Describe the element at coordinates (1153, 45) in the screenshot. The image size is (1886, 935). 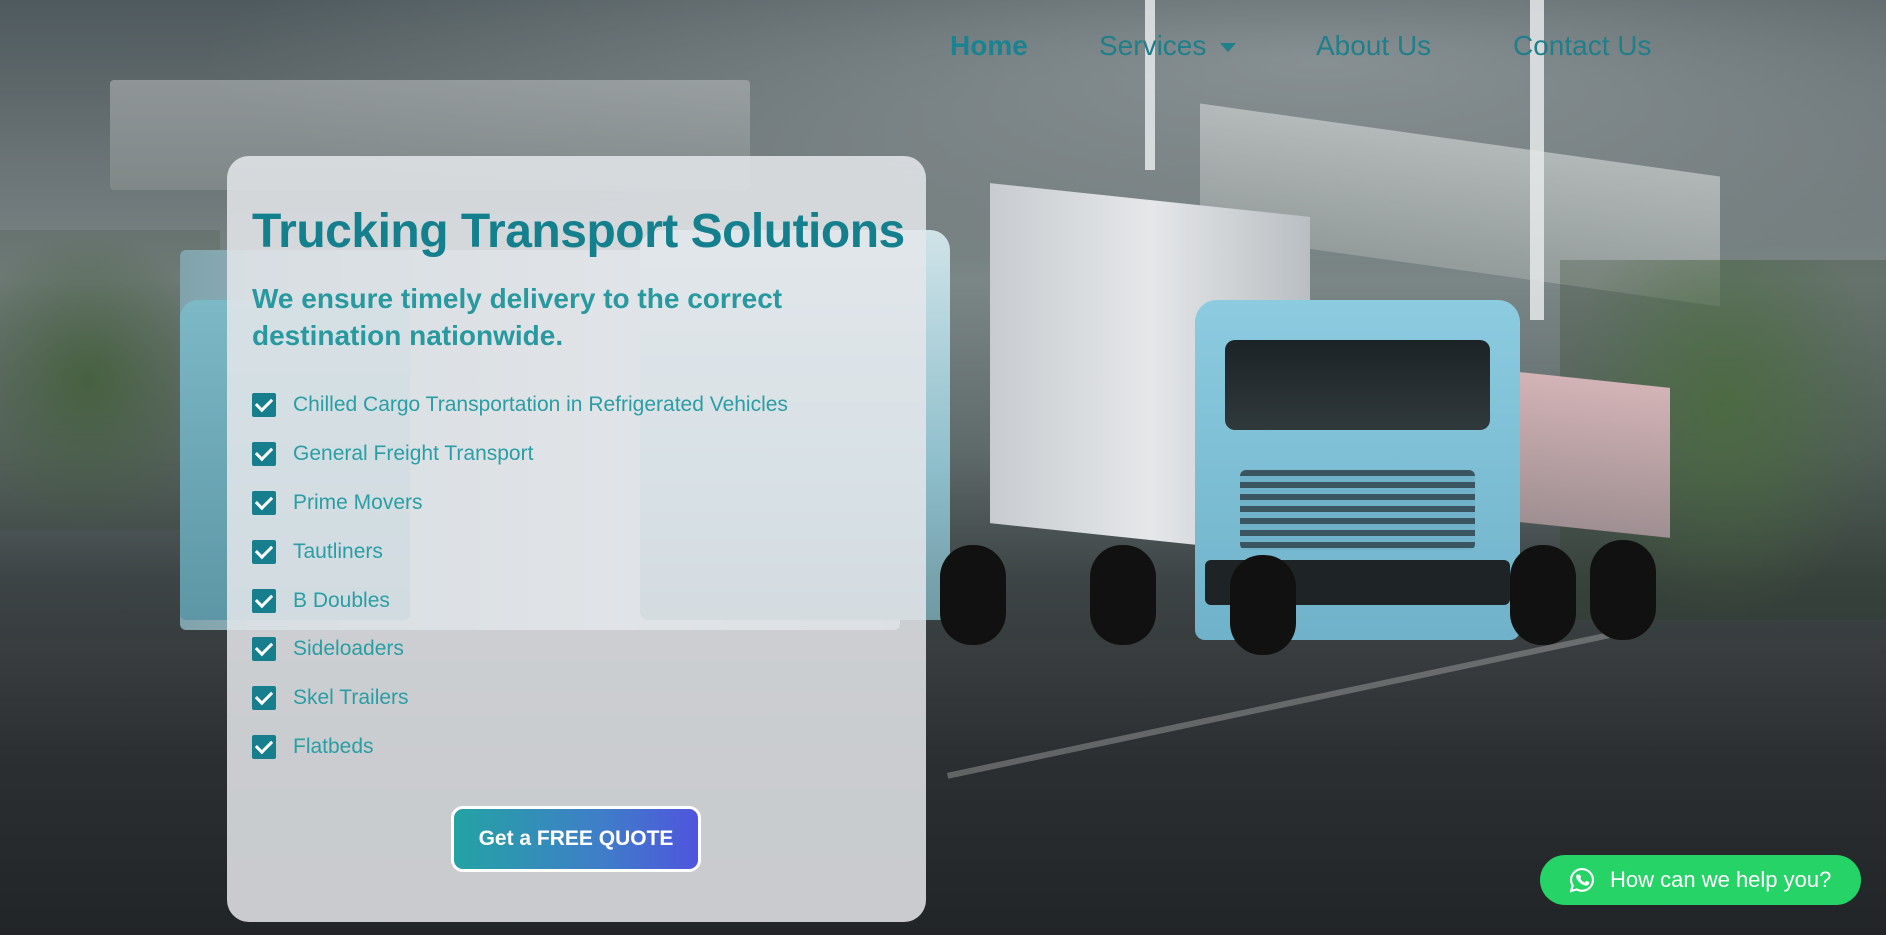
I see `nav-services-label: Services` at that location.